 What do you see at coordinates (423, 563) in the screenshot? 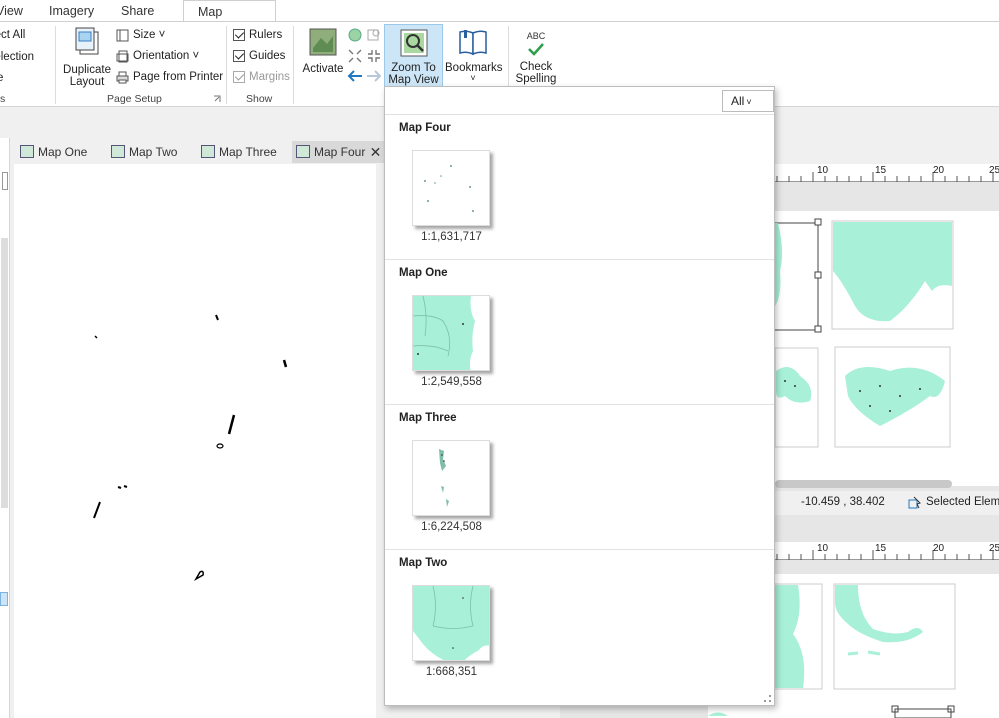
I see `bookmark-name: Map Two` at bounding box center [423, 563].